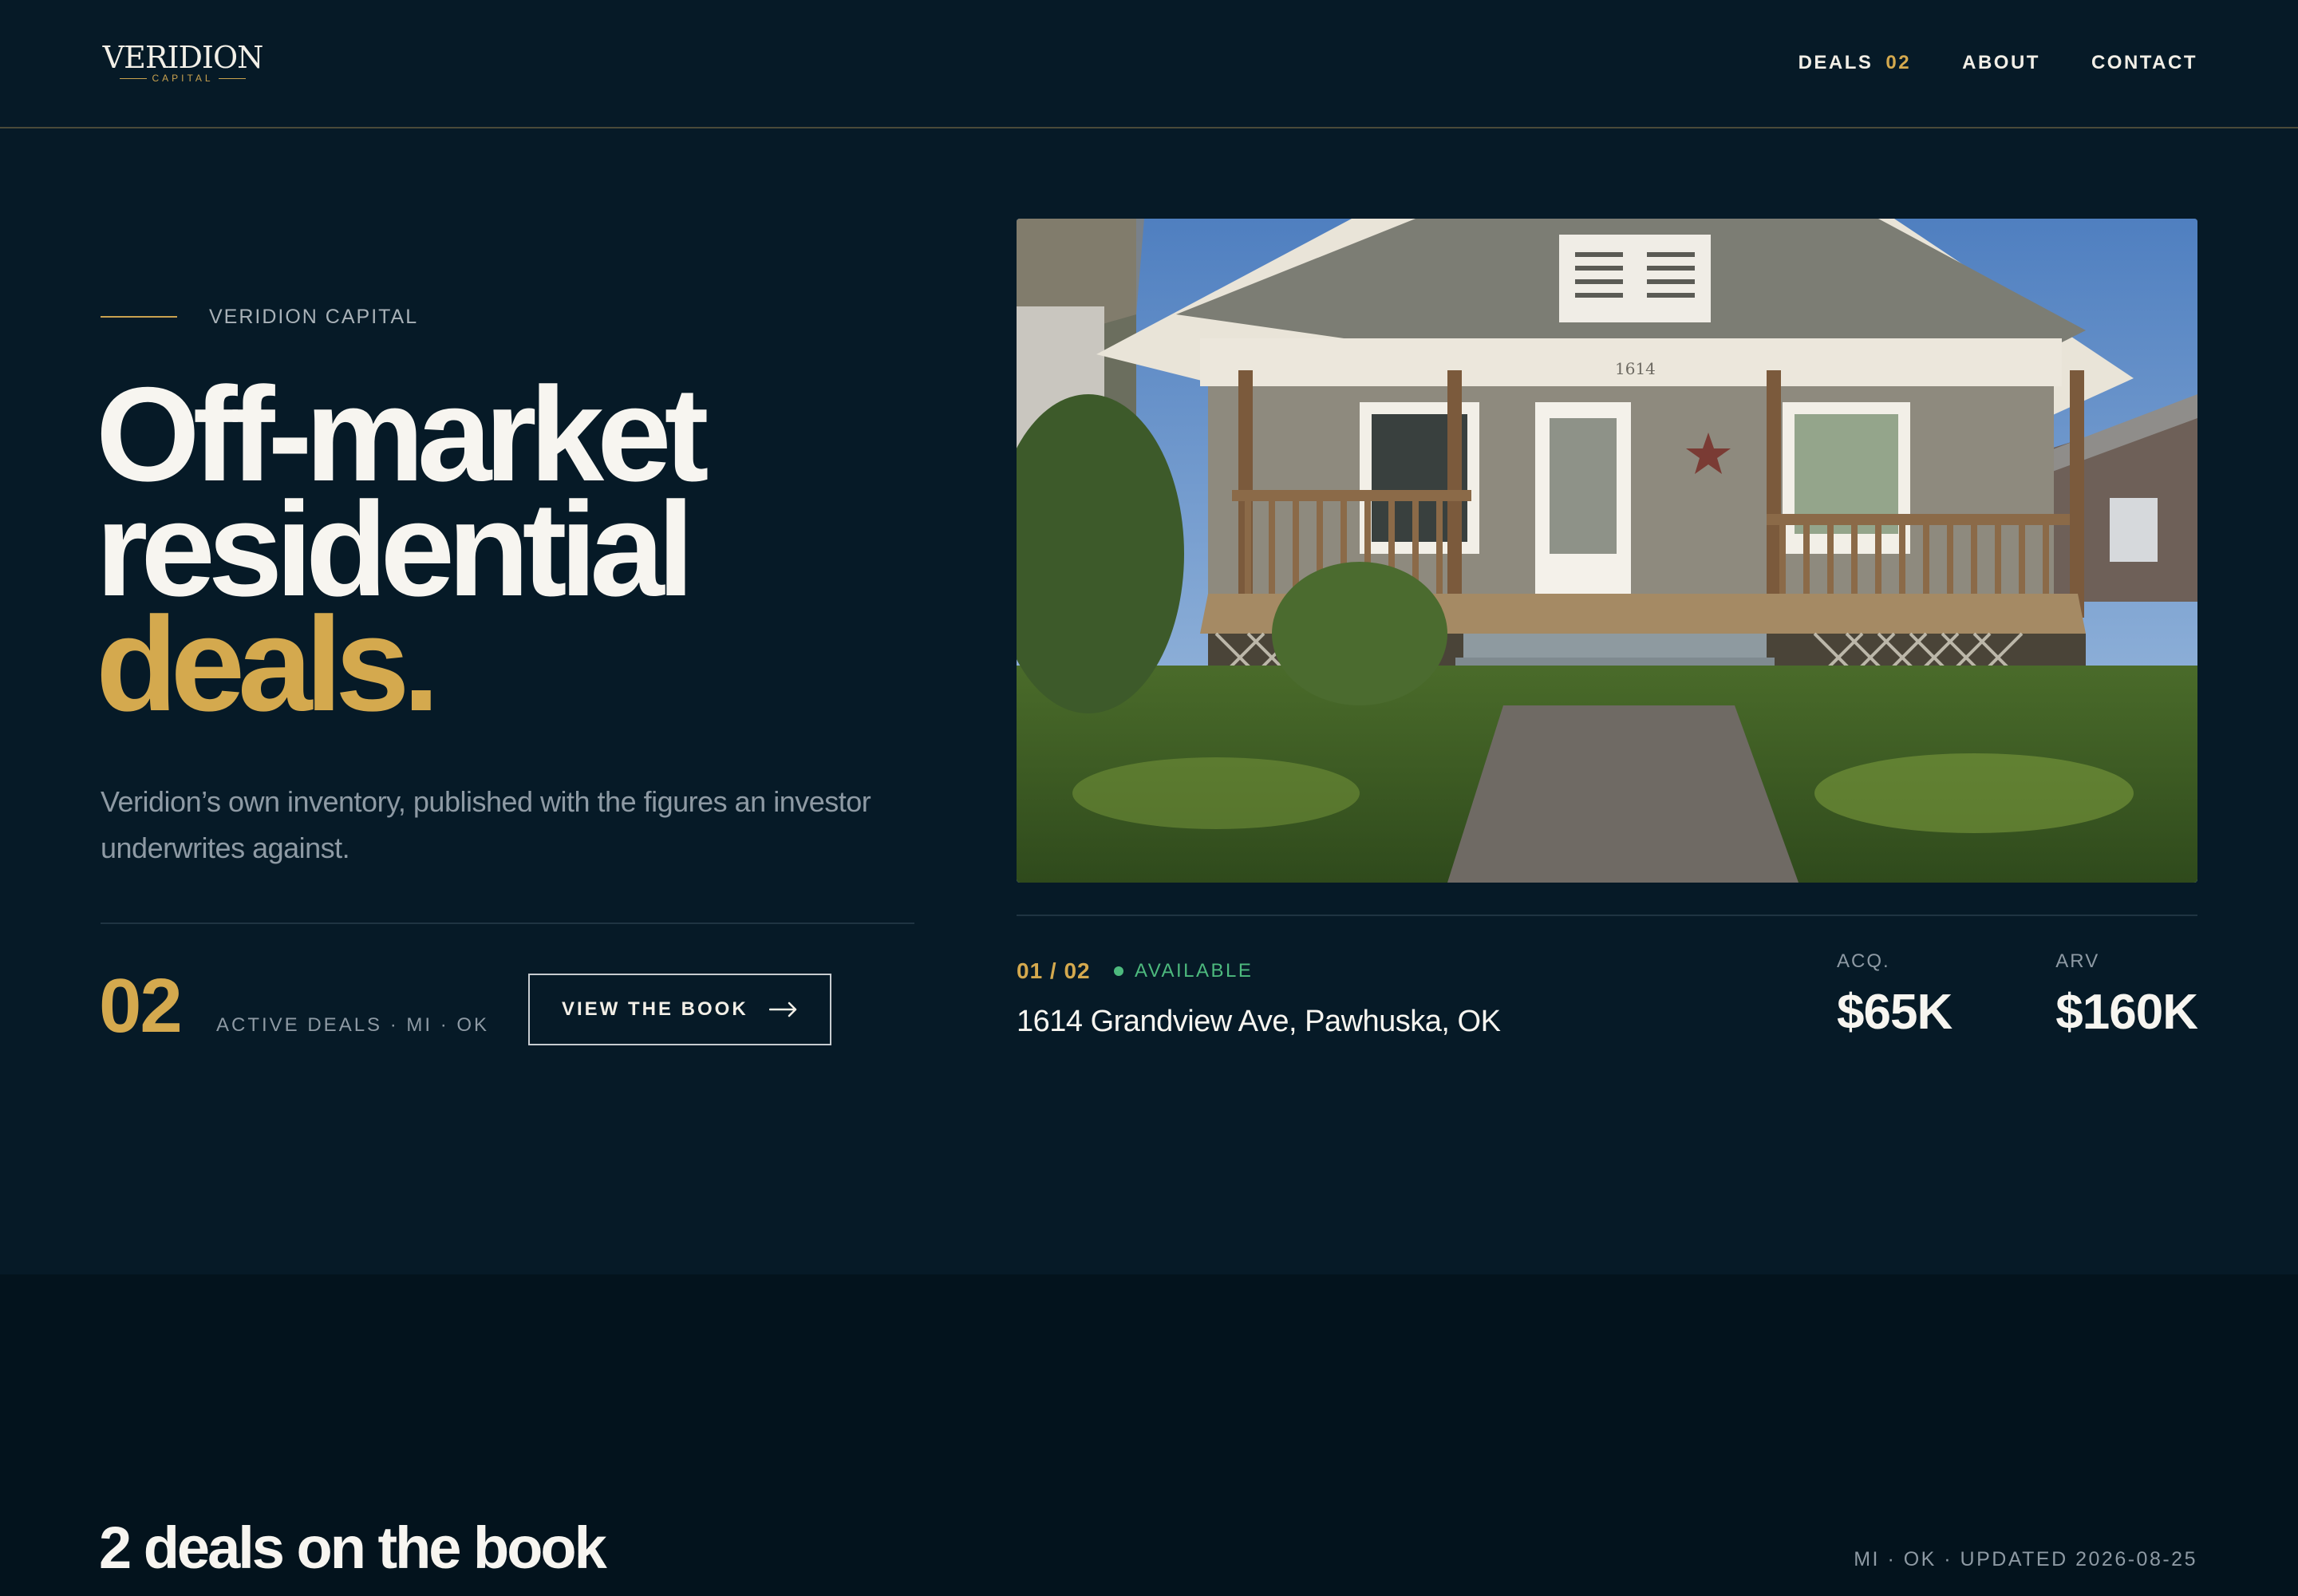 The width and height of the screenshot is (2298, 1596). Describe the element at coordinates (183, 78) in the screenshot. I see `logo-subtitle: CAPITAL` at that location.